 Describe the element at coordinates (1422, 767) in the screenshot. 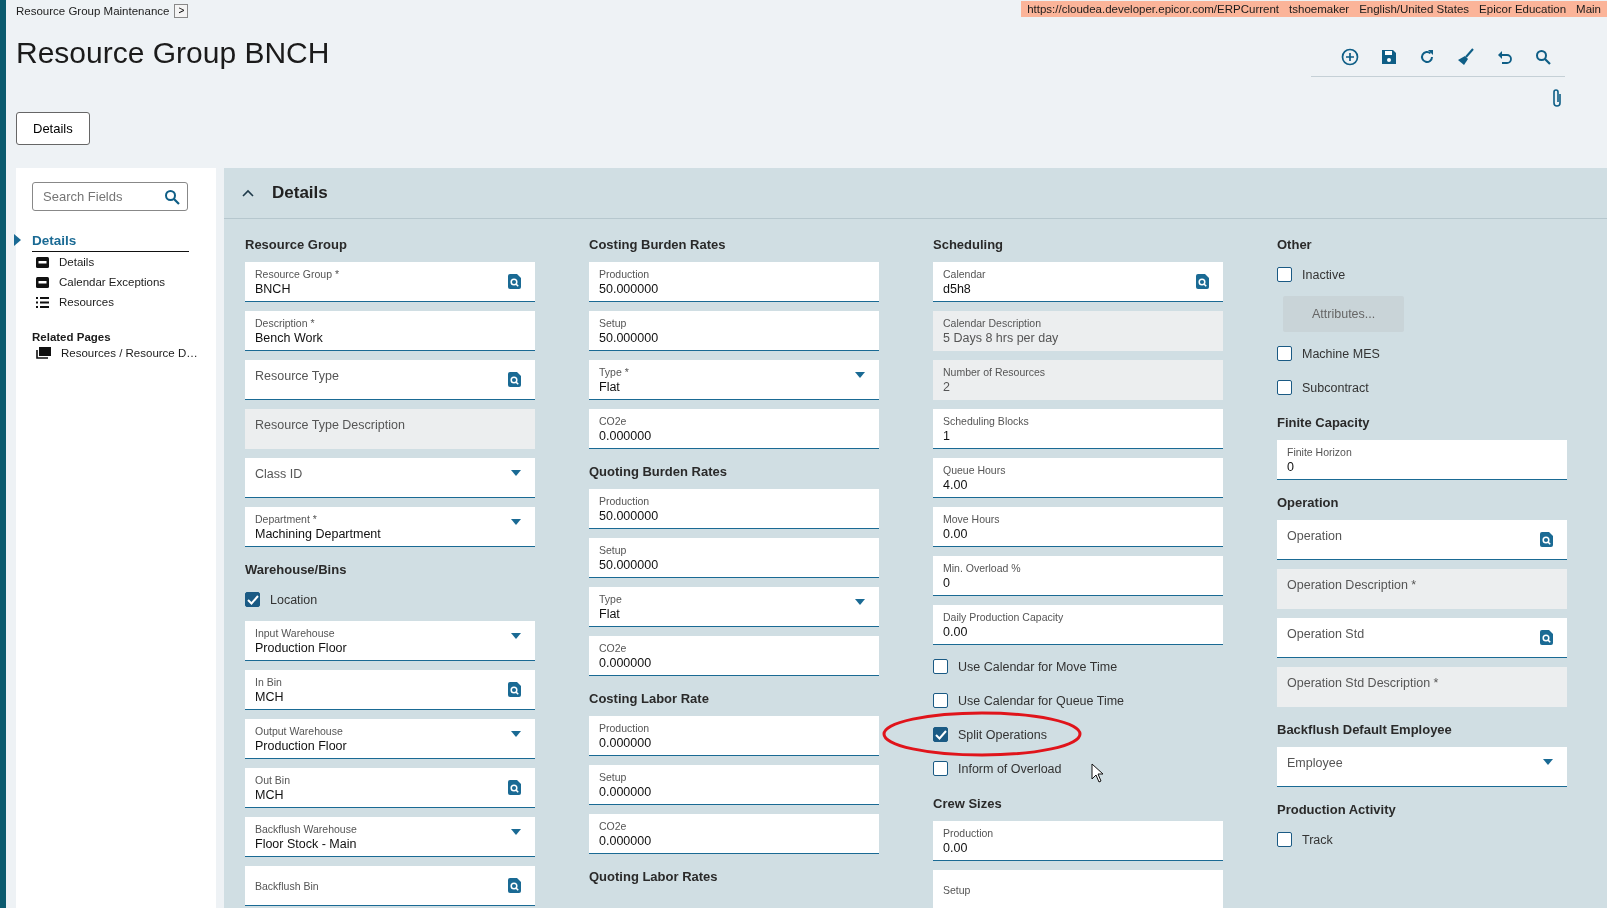

I see `dropdown-field: Employee` at that location.